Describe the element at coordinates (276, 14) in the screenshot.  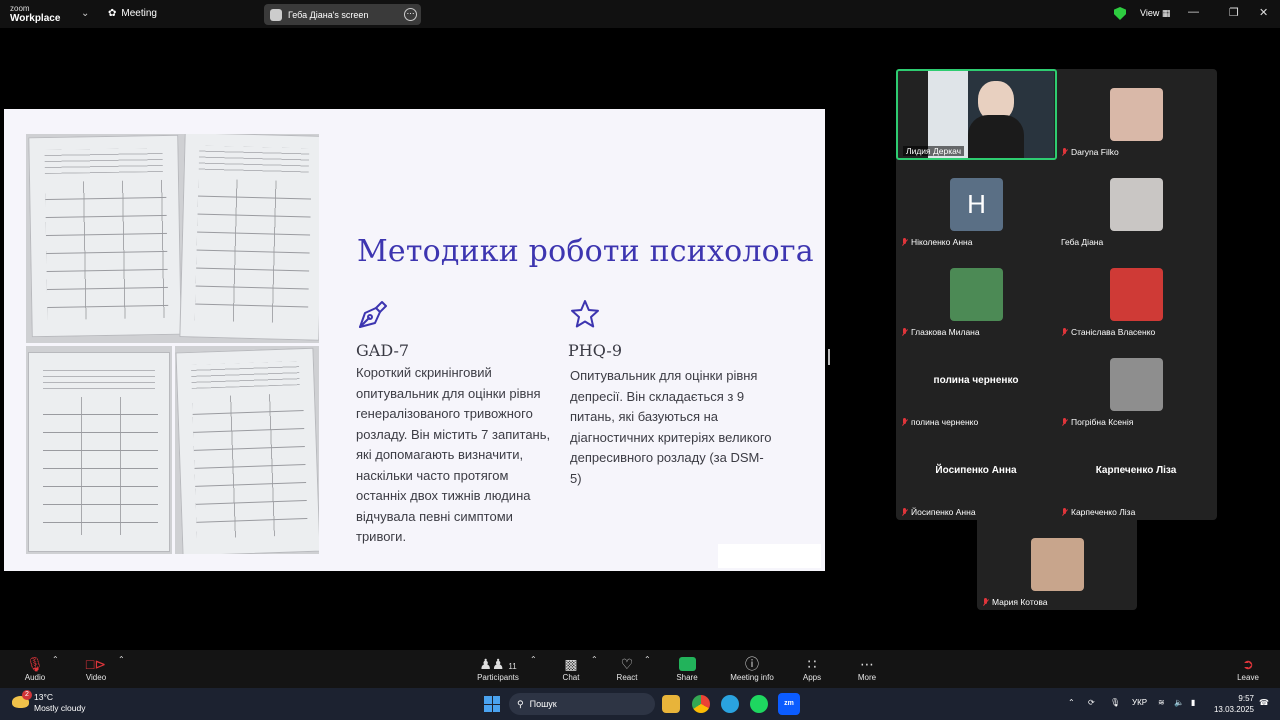
I see `screen-owner-avatar` at that location.